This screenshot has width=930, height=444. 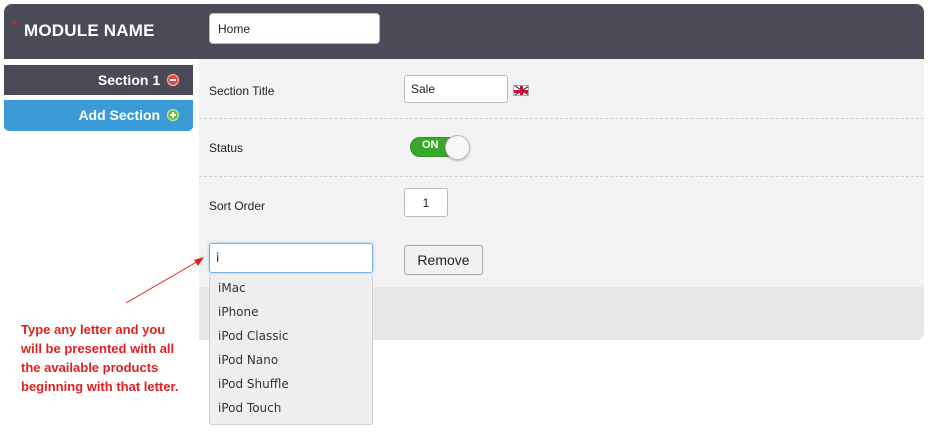 What do you see at coordinates (464, 31) in the screenshot?
I see `module-header: * MODULE NAME` at bounding box center [464, 31].